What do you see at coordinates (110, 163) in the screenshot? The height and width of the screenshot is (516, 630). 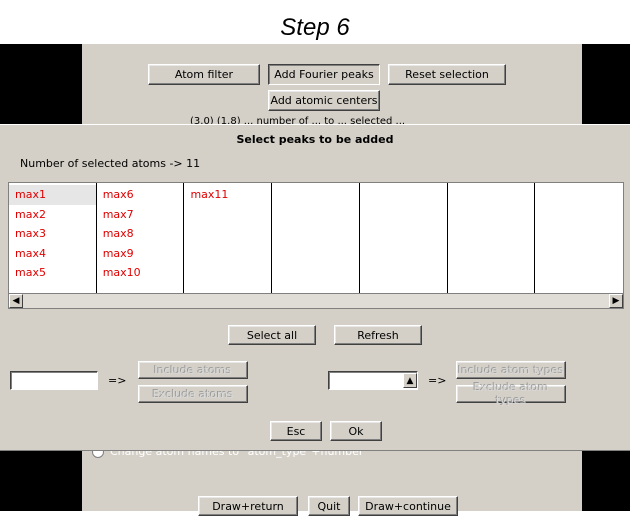 I see `selected-count-label: Number of selected atoms -> 11` at bounding box center [110, 163].